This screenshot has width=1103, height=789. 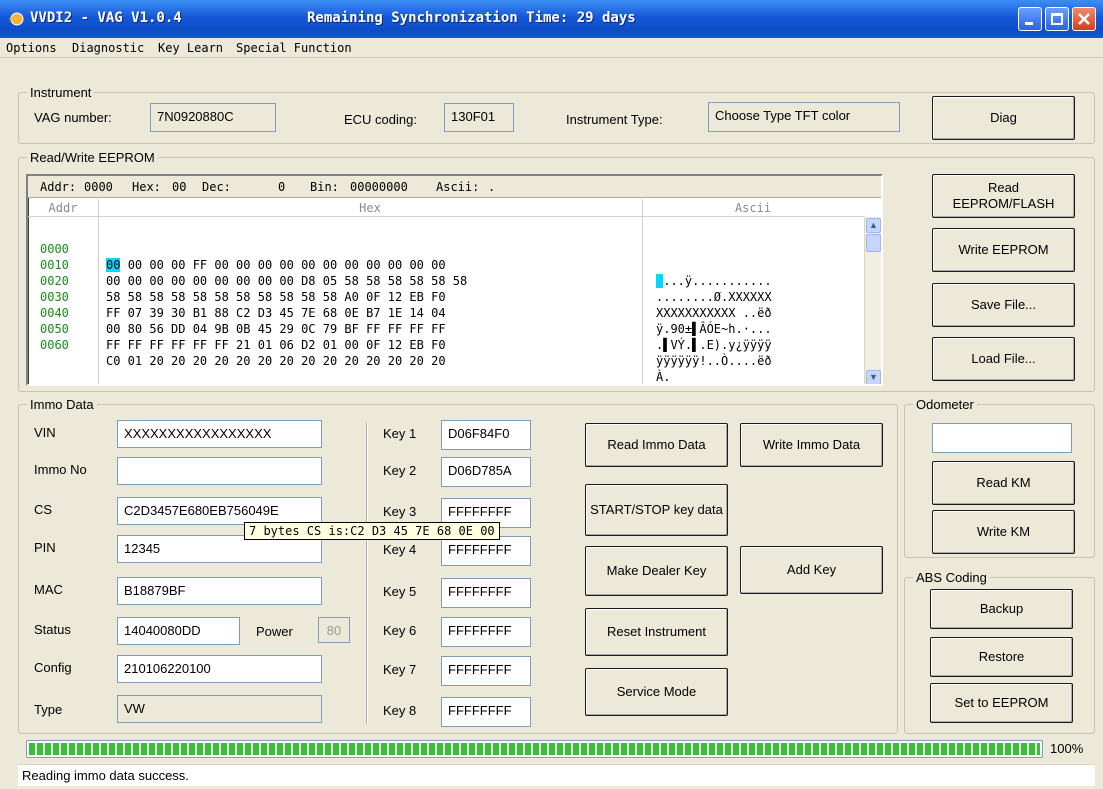 I want to click on menu-options: Options, so click(x=31, y=48).